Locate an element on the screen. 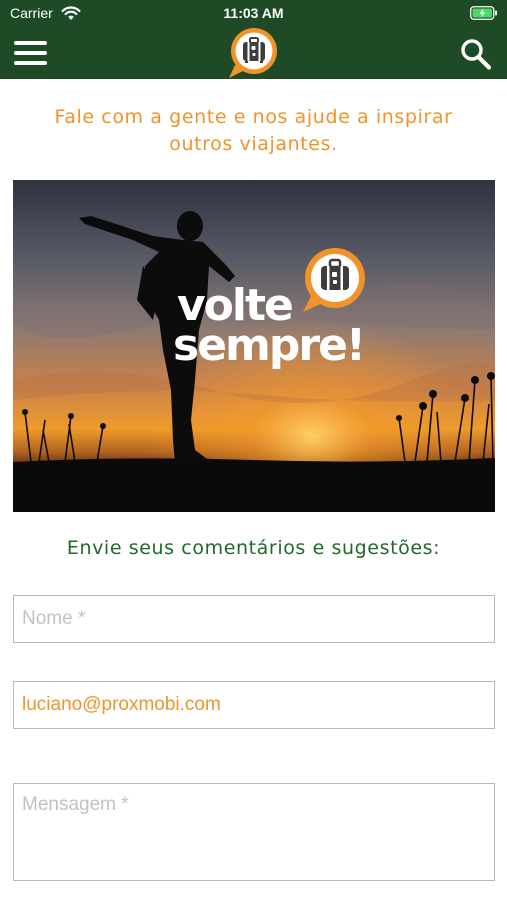 This screenshot has width=507, height=900. feedback-heading: Envie seus comentários e sugestões: is located at coordinates (253, 548).